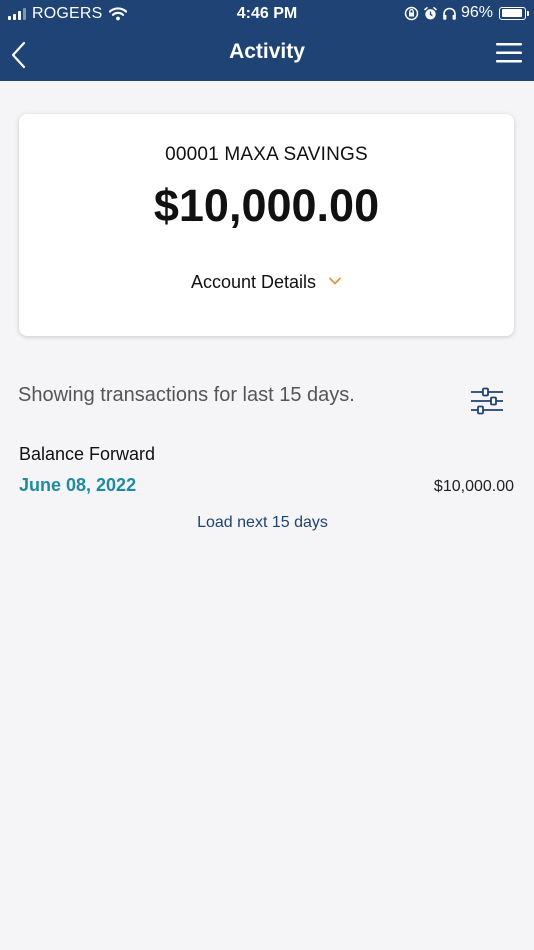 The width and height of the screenshot is (534, 950). I want to click on sliders-filter-icon, so click(487, 401).